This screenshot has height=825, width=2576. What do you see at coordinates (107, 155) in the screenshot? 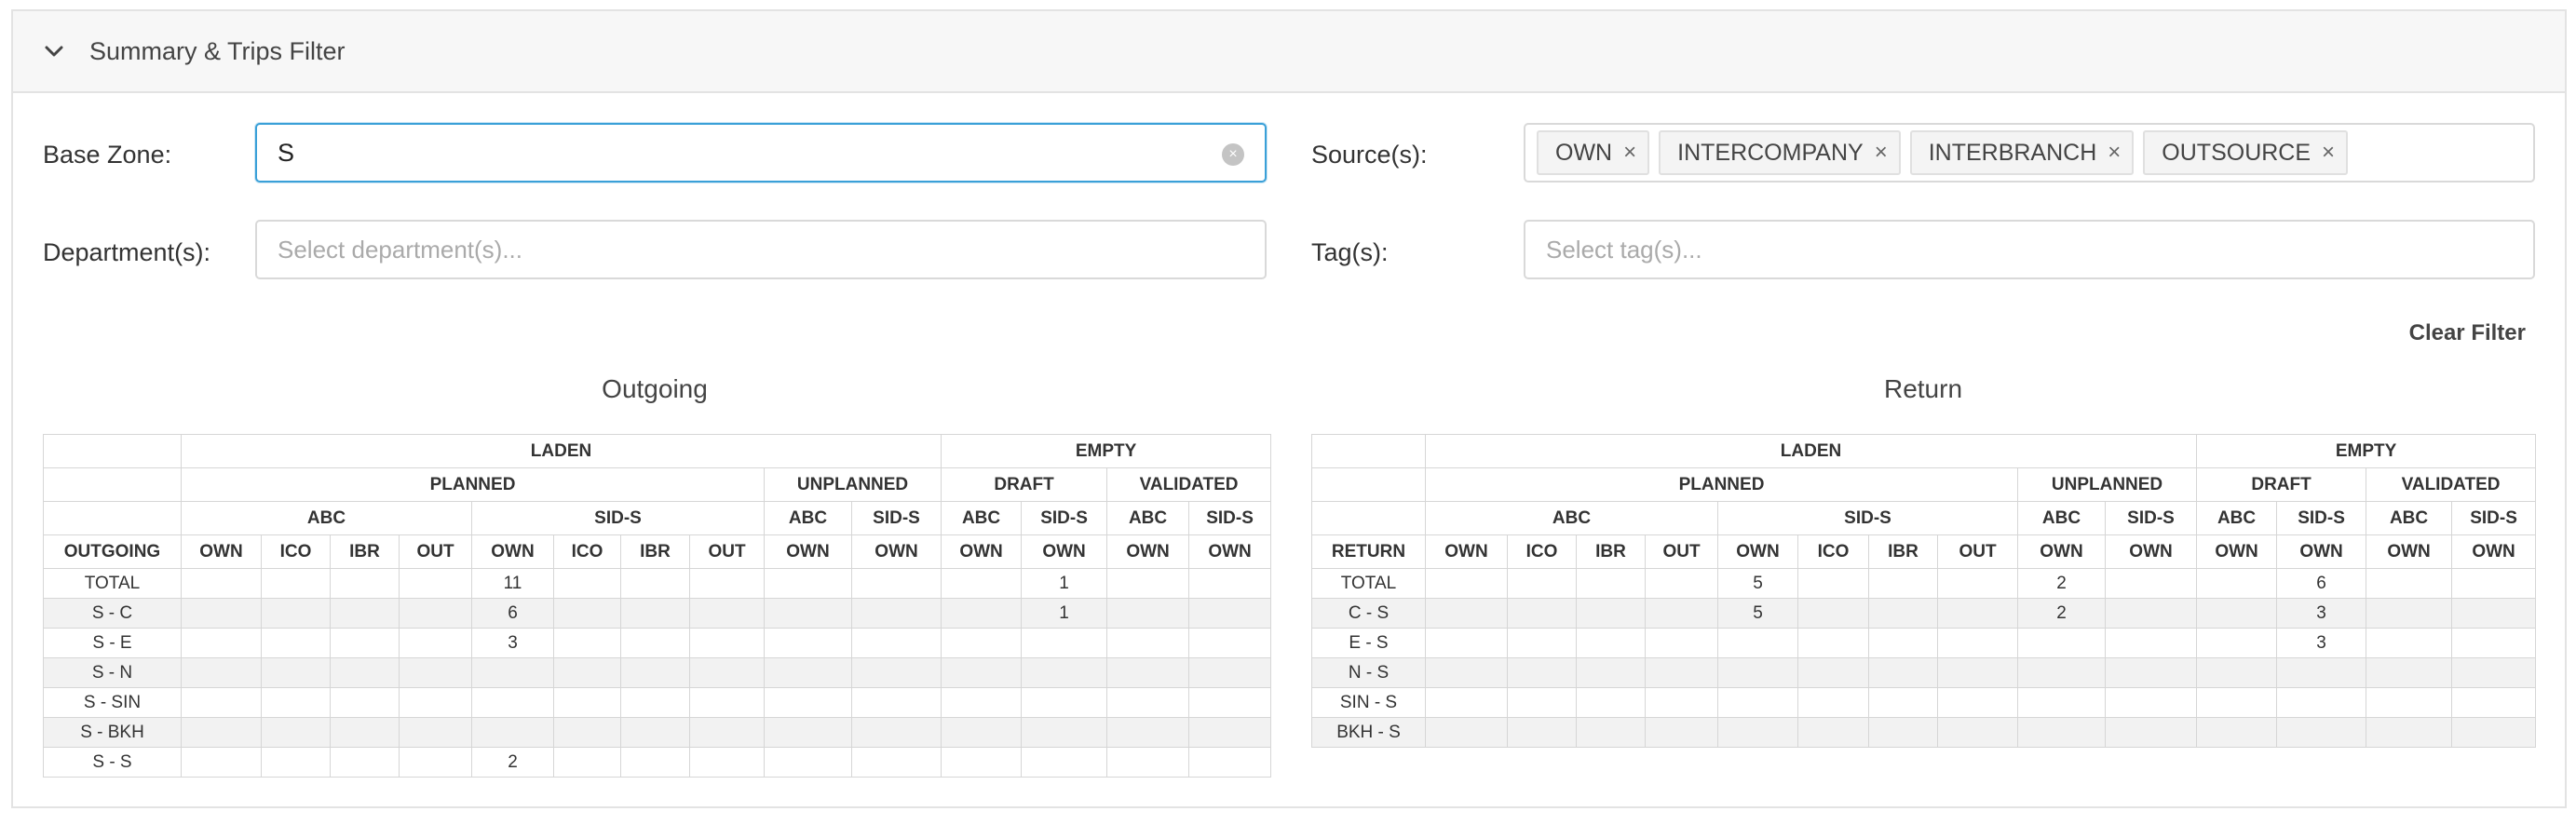
I see `base-zone-label: Base Zone:` at bounding box center [107, 155].